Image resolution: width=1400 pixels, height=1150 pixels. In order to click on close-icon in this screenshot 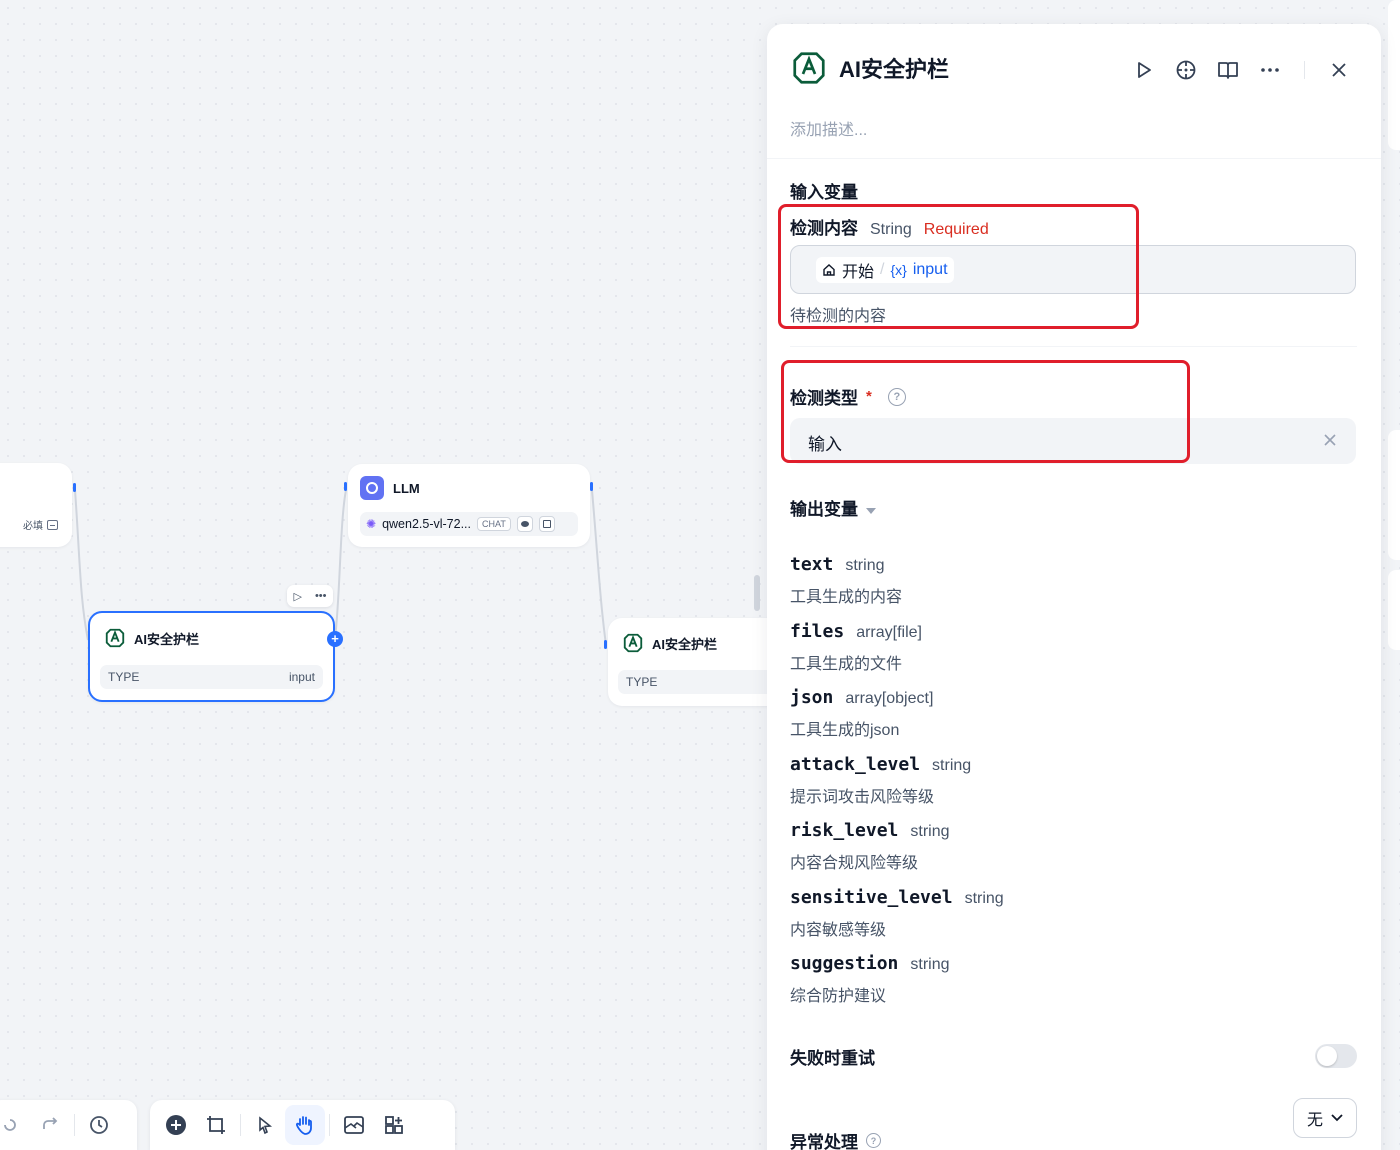, I will do `click(1339, 70)`.